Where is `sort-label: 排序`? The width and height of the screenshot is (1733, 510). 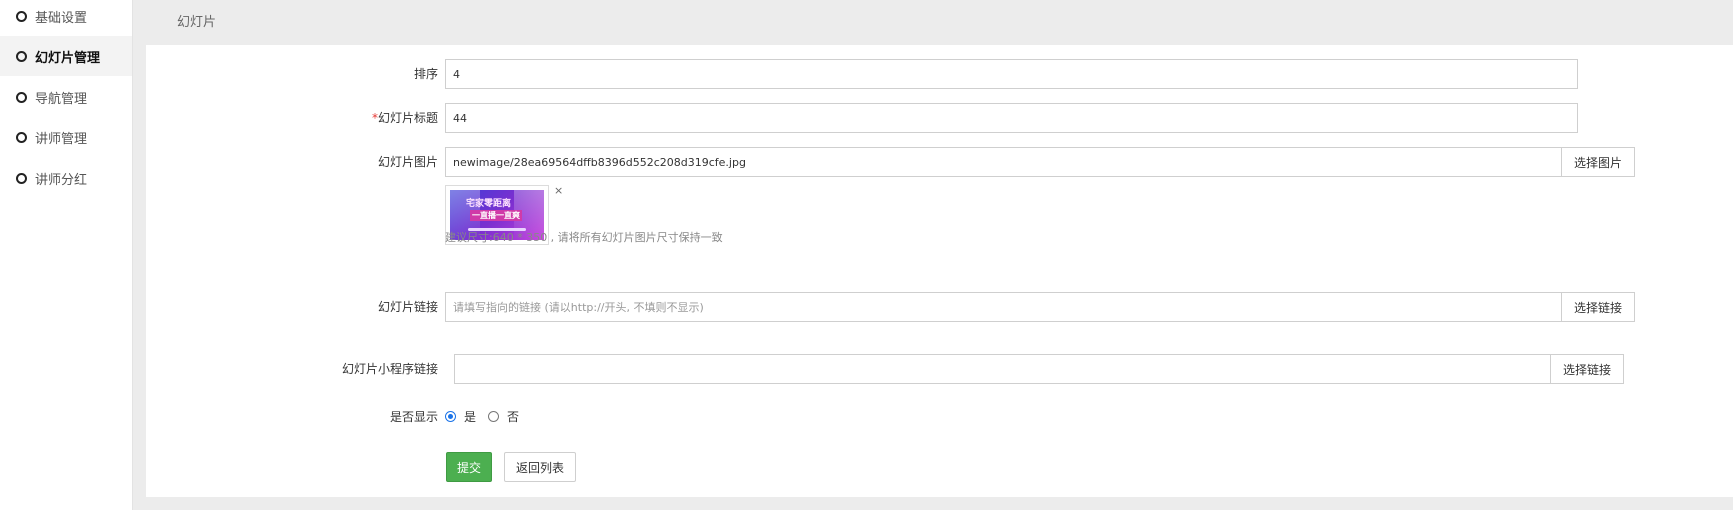 sort-label: 排序 is located at coordinates (425, 74).